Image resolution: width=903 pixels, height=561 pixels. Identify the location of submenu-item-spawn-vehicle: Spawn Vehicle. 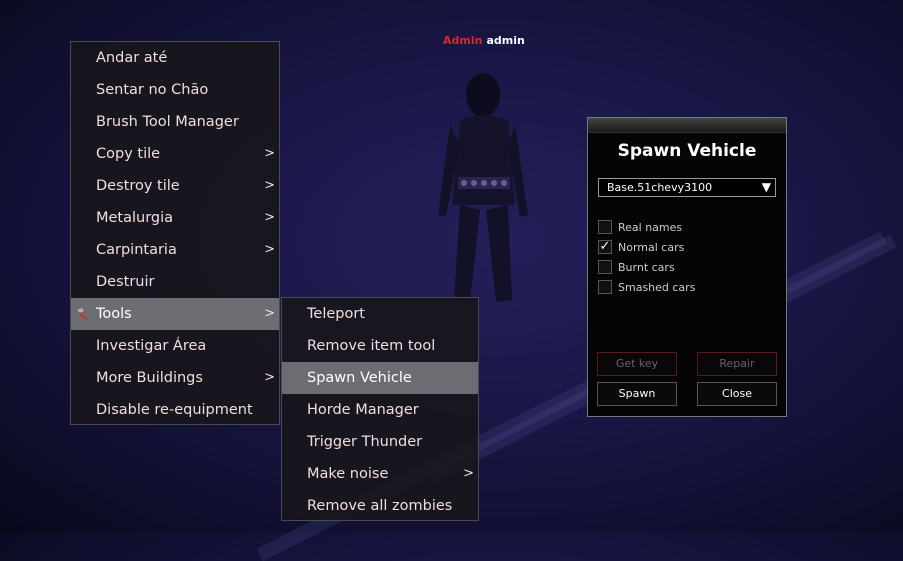
(380, 378).